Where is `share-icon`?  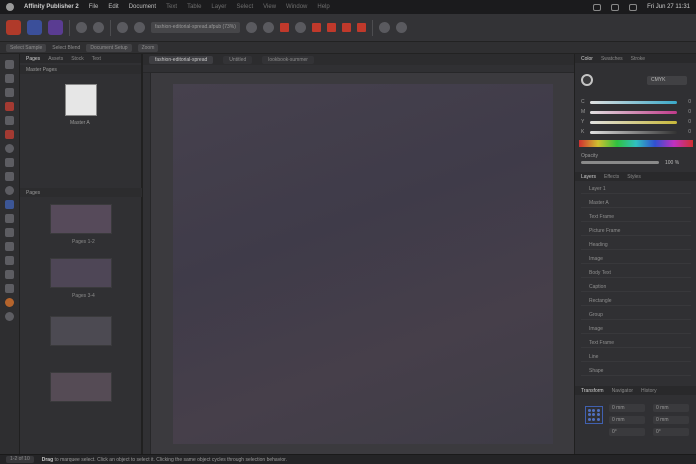
share-icon is located at coordinates (401, 27).